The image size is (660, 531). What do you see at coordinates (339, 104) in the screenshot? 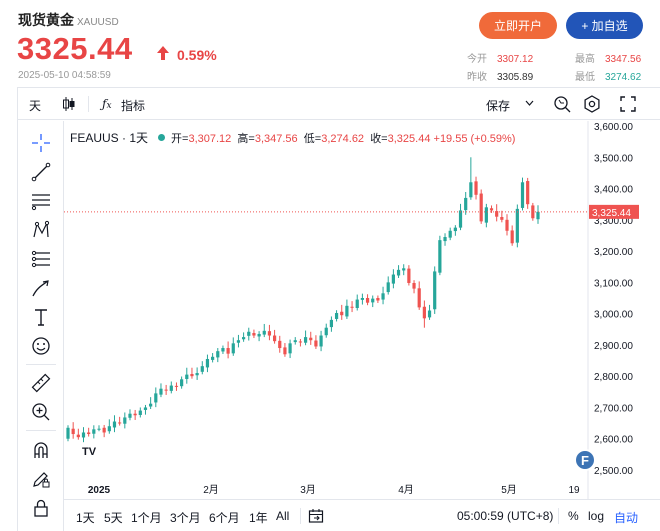
I see `chart-toolbar: 天 ƒx 指标 保存` at bounding box center [339, 104].